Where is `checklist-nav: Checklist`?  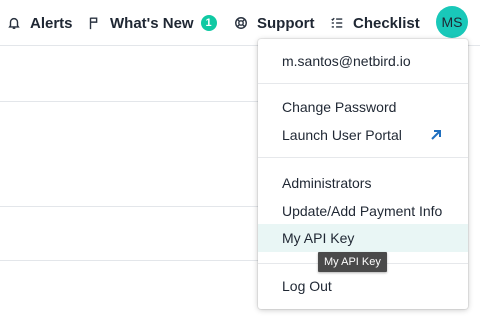
checklist-nav: Checklist is located at coordinates (374, 23).